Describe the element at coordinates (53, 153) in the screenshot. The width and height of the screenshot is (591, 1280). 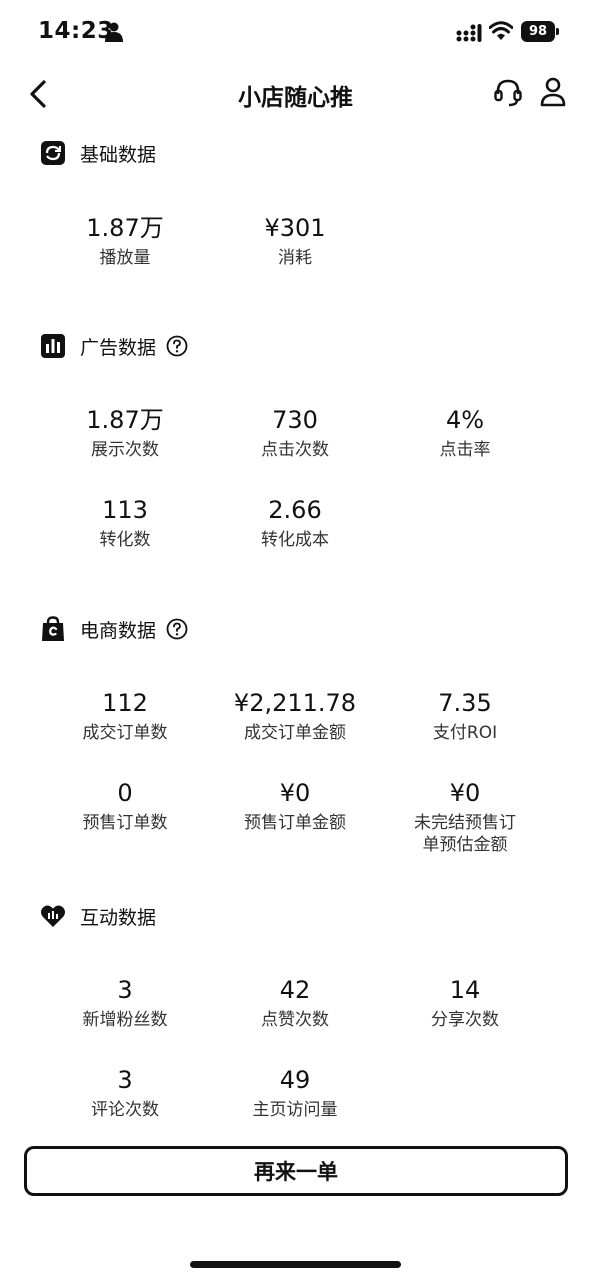
I see `refresh-chart-icon` at that location.